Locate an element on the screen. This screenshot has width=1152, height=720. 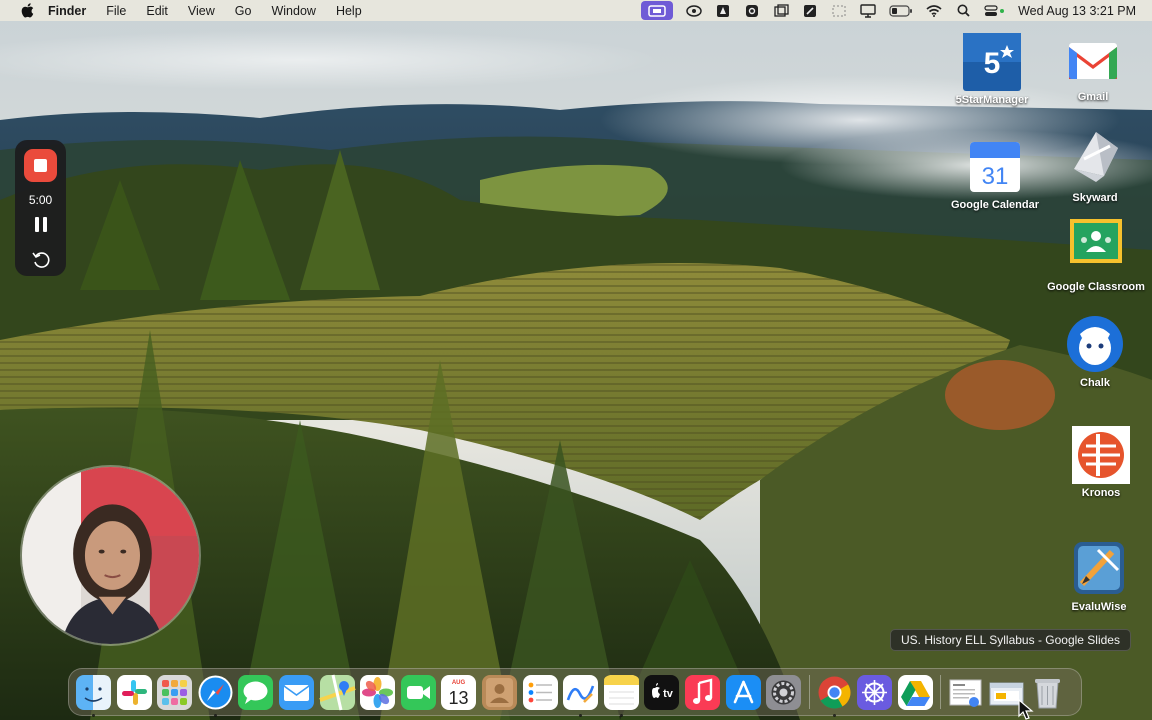
battery-icon is located at coordinates (901, 11).